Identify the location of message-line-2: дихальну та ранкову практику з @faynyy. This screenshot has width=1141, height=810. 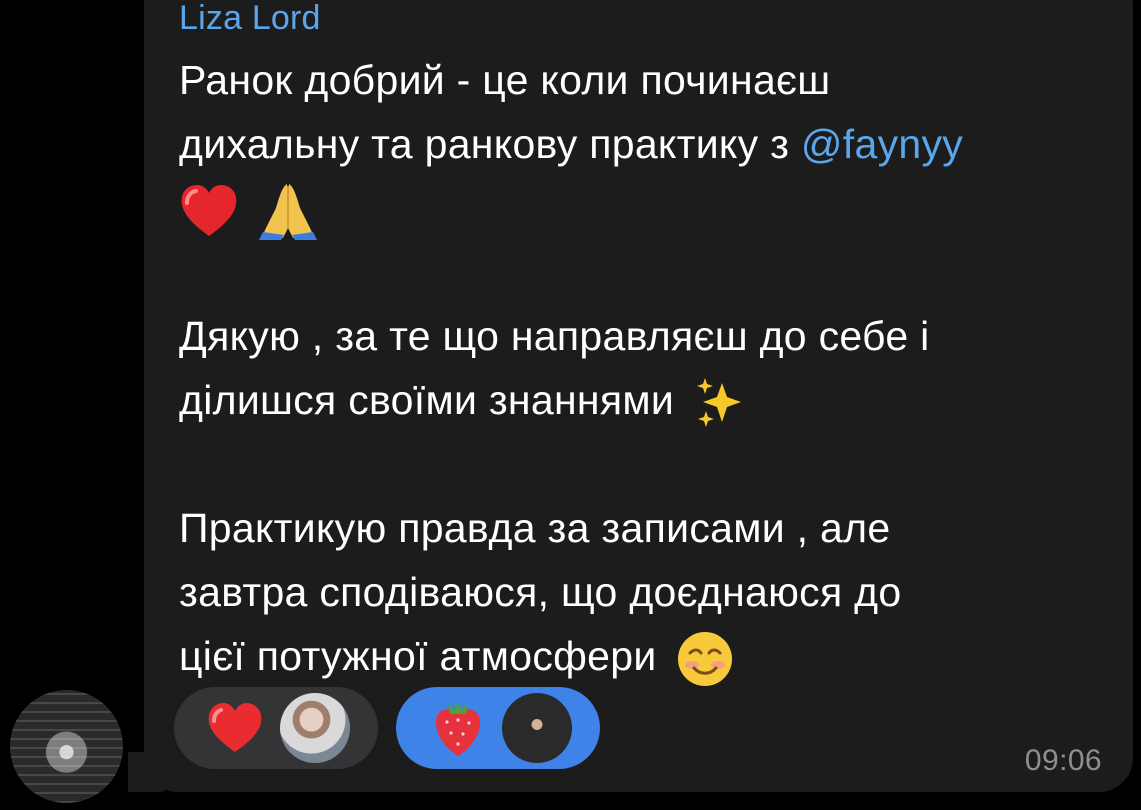
(649, 144).